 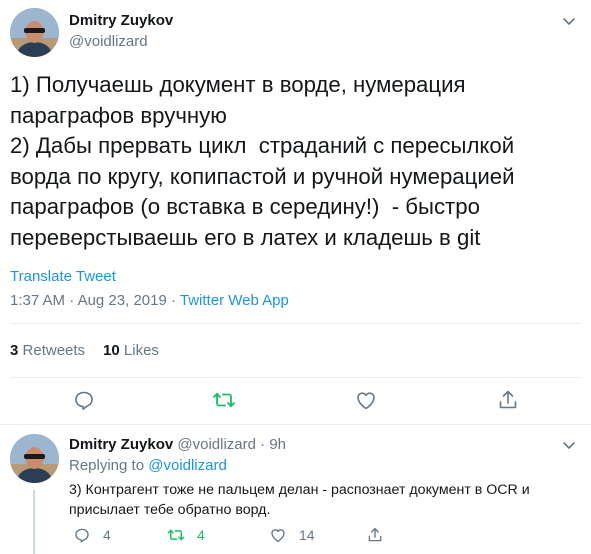 What do you see at coordinates (108, 41) in the screenshot?
I see `author-handle: @voidlizard` at bounding box center [108, 41].